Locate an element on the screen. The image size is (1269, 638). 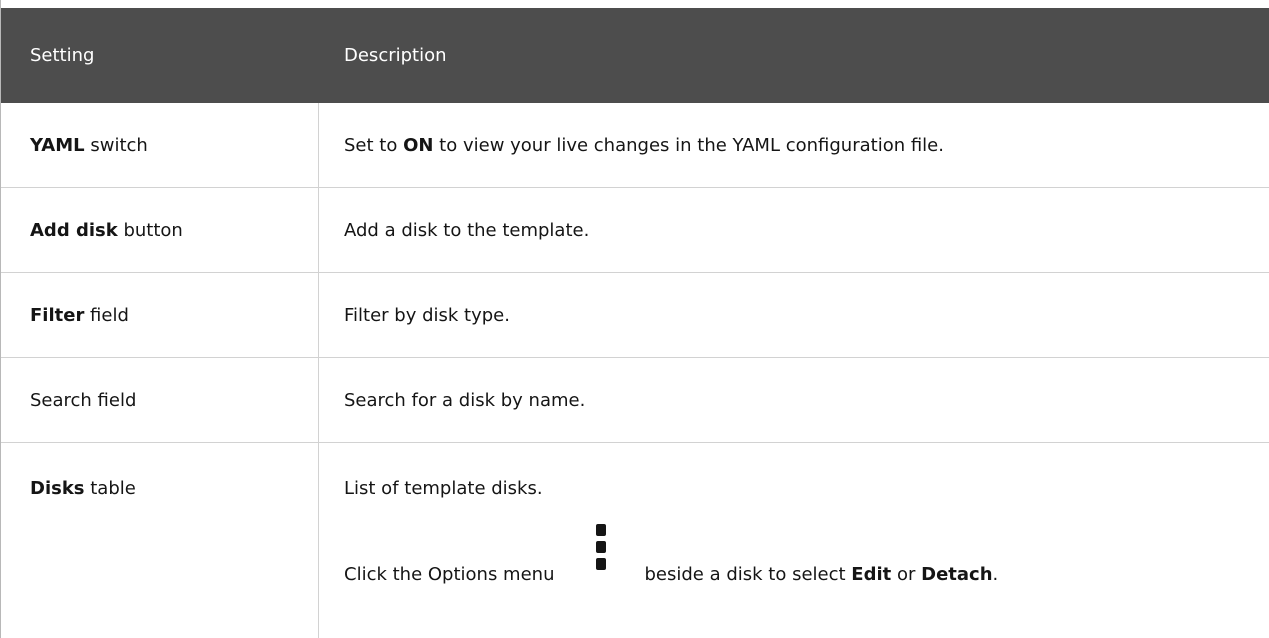
table-row: Filter field Filter by disk type. is located at coordinates (635, 315).